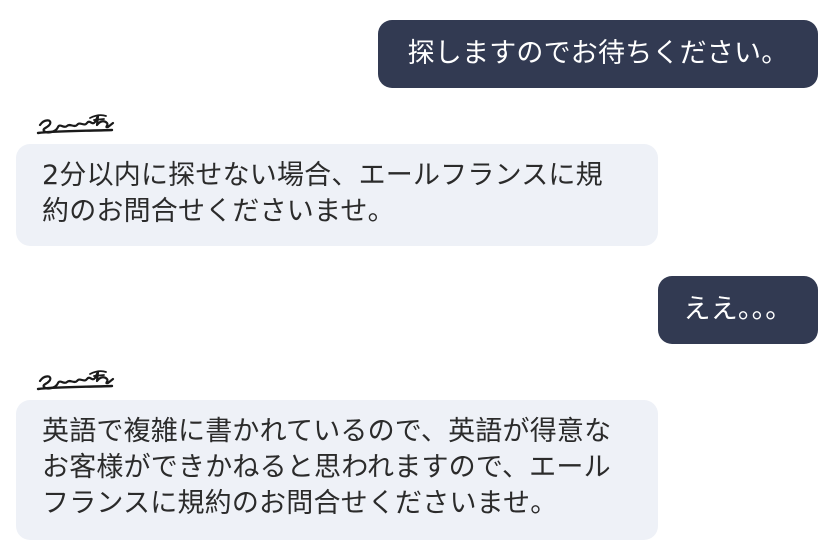 This screenshot has width=838, height=548. Describe the element at coordinates (300, 503) in the screenshot. I see `message-text: フランスに規約のお問合せくださいませ。` at that location.